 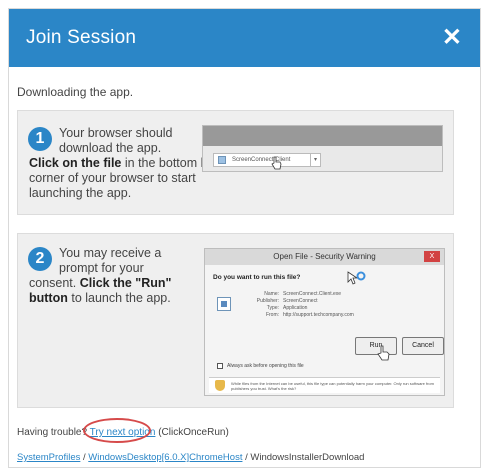 I want to click on chevron-down-icon: ▾, so click(x=316, y=160).